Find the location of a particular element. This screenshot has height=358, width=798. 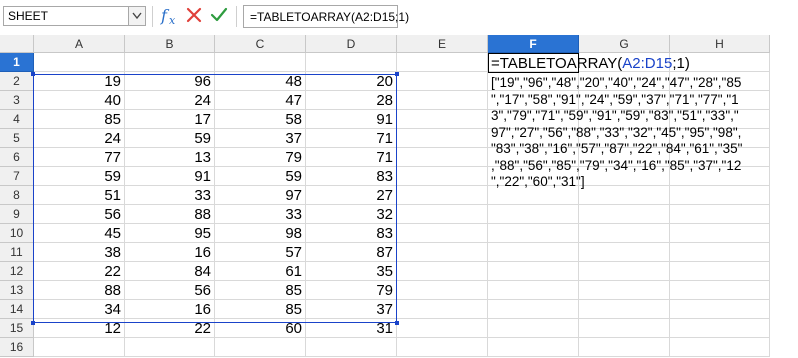

cell-f14 is located at coordinates (533, 309).